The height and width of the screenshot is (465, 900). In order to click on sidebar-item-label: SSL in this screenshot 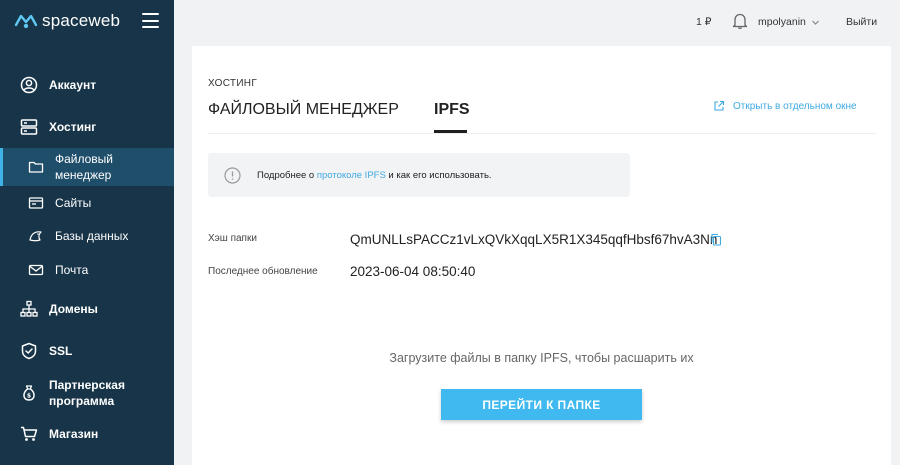, I will do `click(61, 351)`.